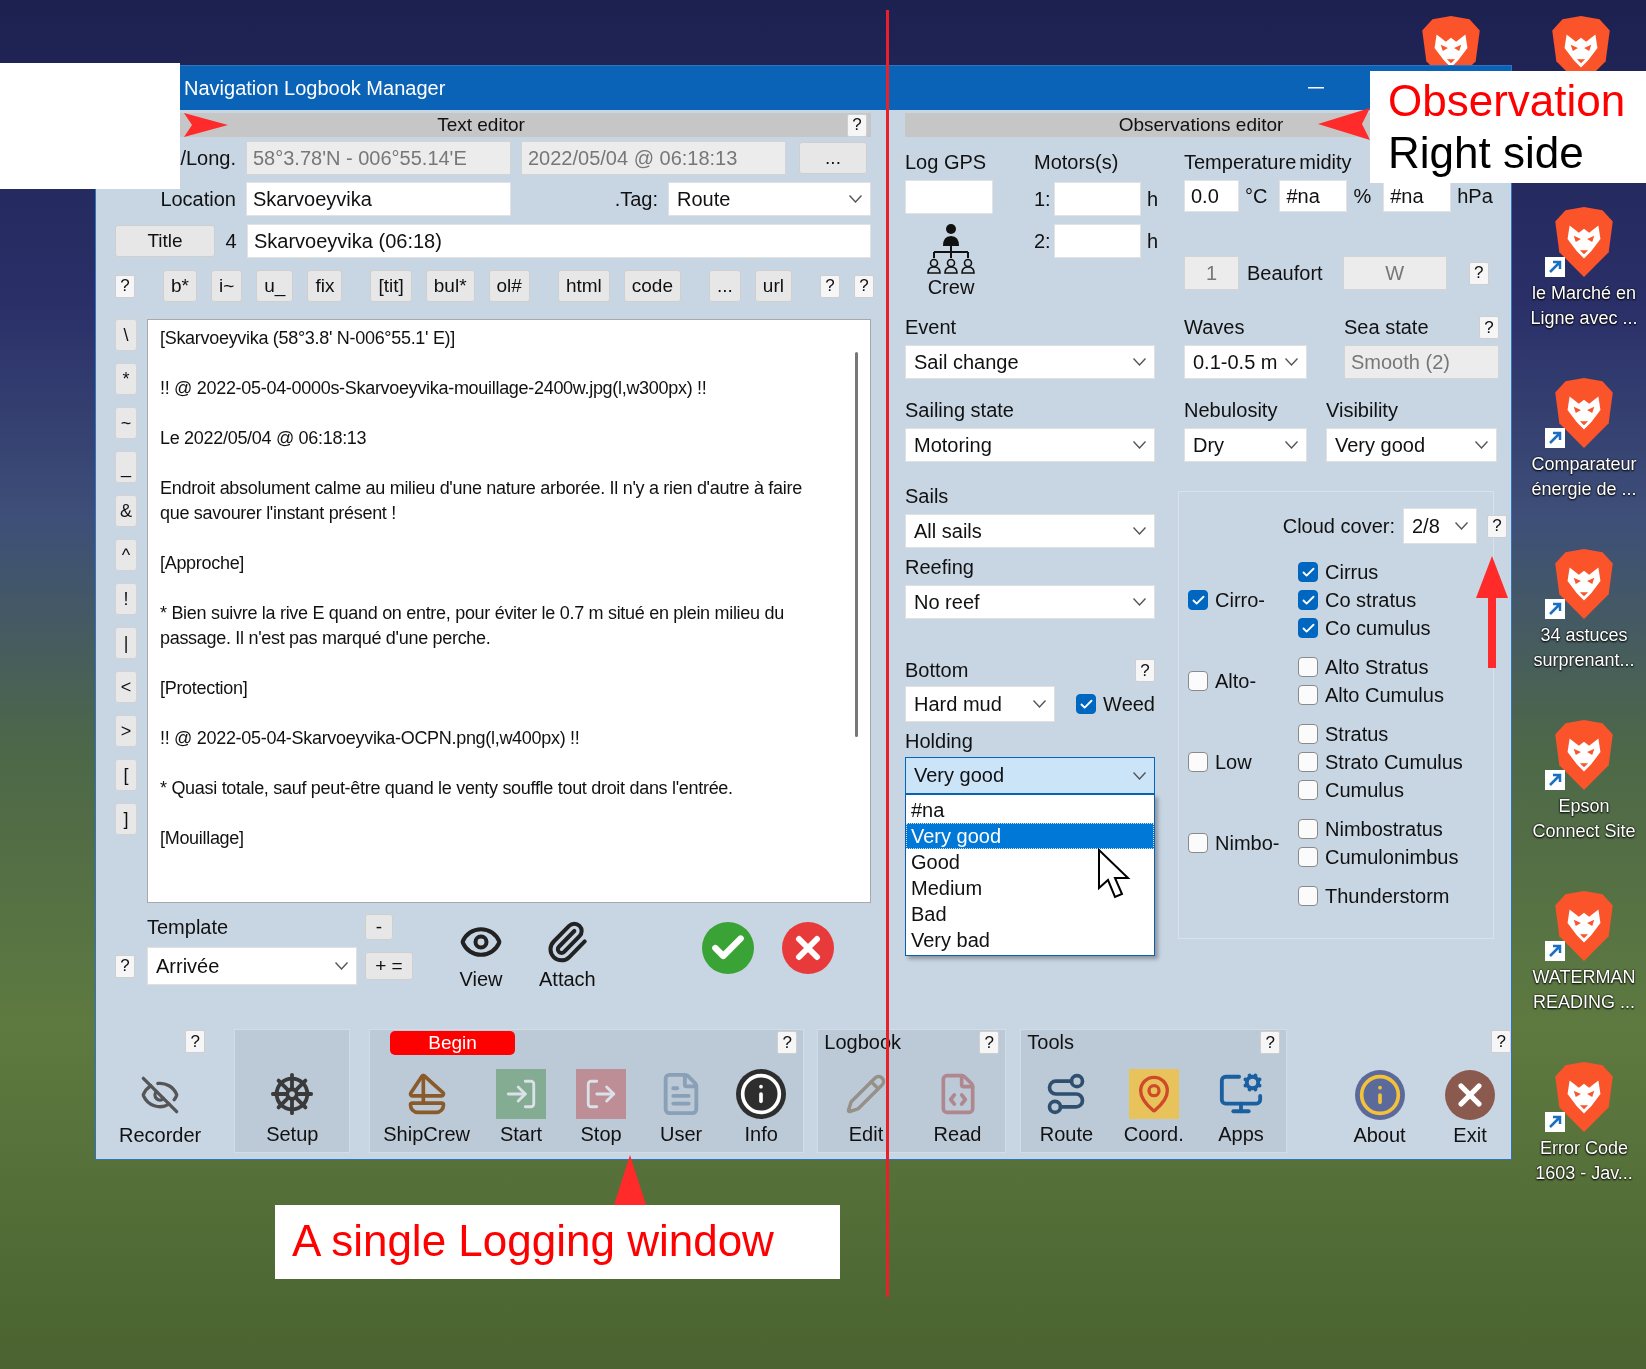 The width and height of the screenshot is (1646, 1369). I want to click on insert-button: <, so click(126, 687).